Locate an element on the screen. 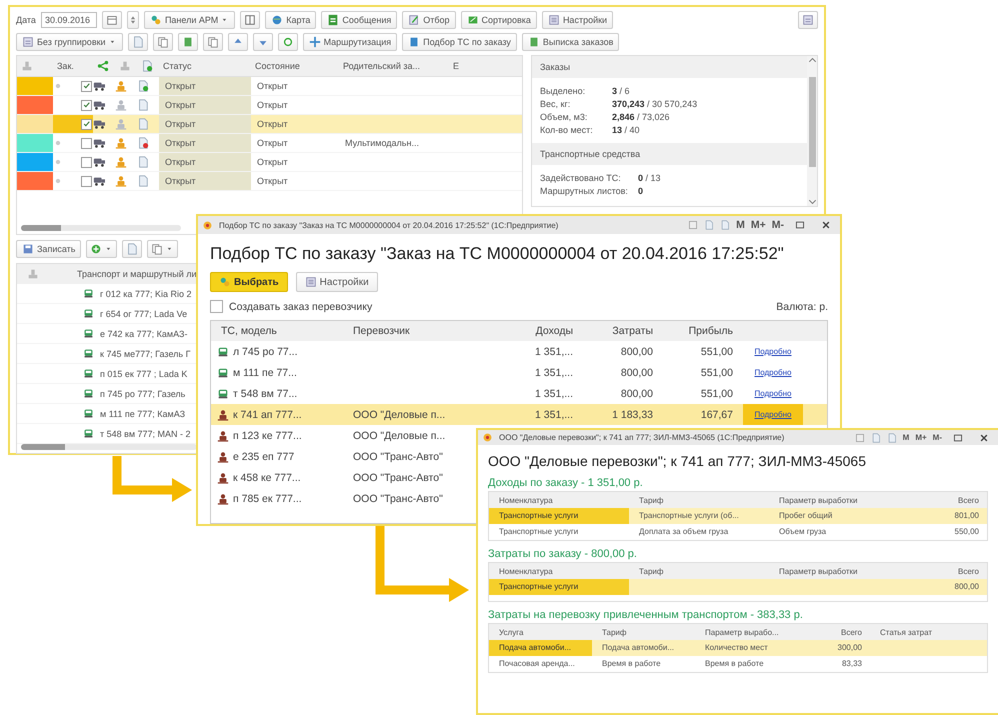  orders-statement-button: Выписка заказов is located at coordinates (571, 42).